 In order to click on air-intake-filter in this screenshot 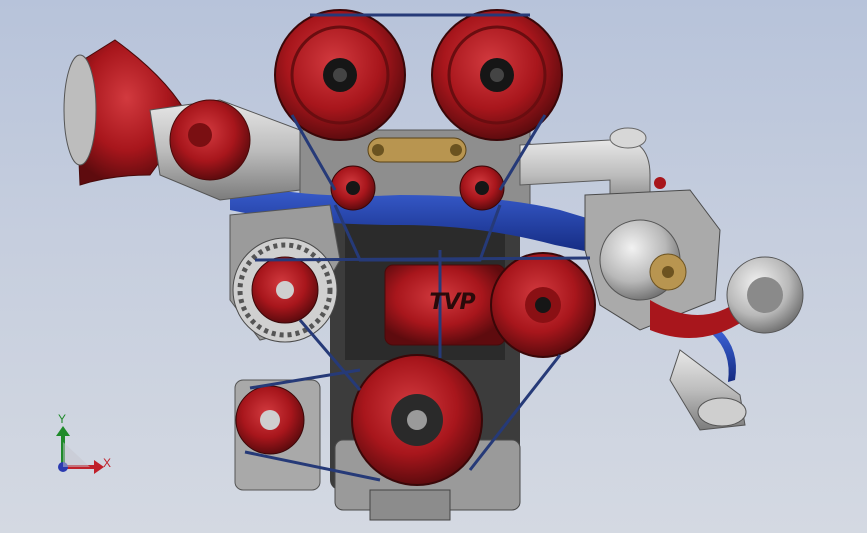, I will do `click(182, 120)`.